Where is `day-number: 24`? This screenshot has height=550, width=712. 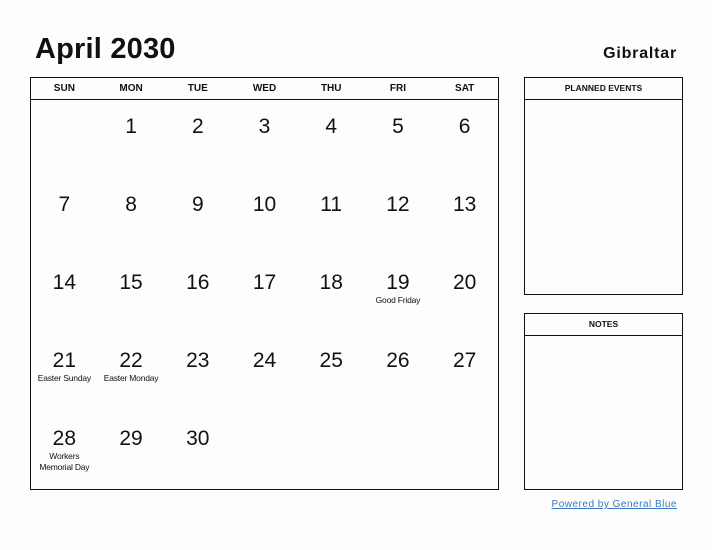
day-number: 24 is located at coordinates (264, 360).